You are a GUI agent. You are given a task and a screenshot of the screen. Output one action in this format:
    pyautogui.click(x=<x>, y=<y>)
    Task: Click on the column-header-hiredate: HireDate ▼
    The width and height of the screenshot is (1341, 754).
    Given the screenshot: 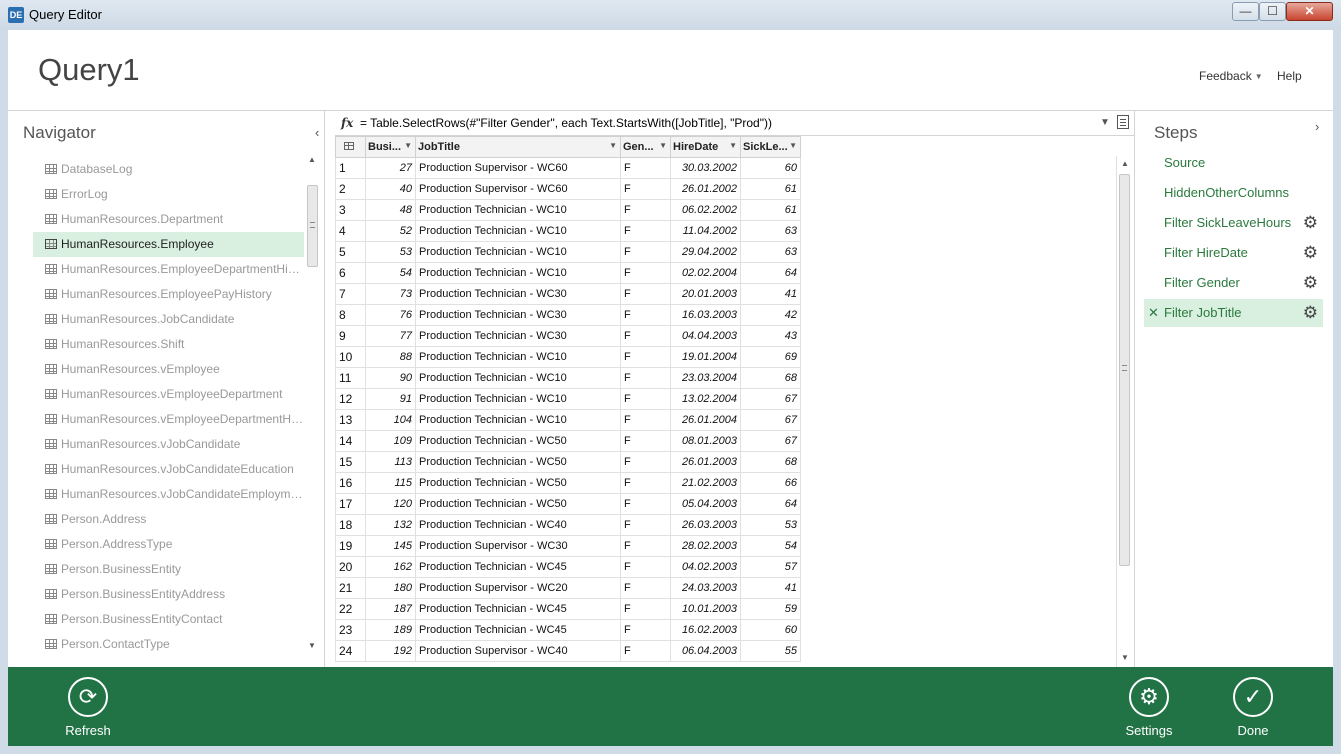 What is the action you would take?
    pyautogui.click(x=705, y=147)
    